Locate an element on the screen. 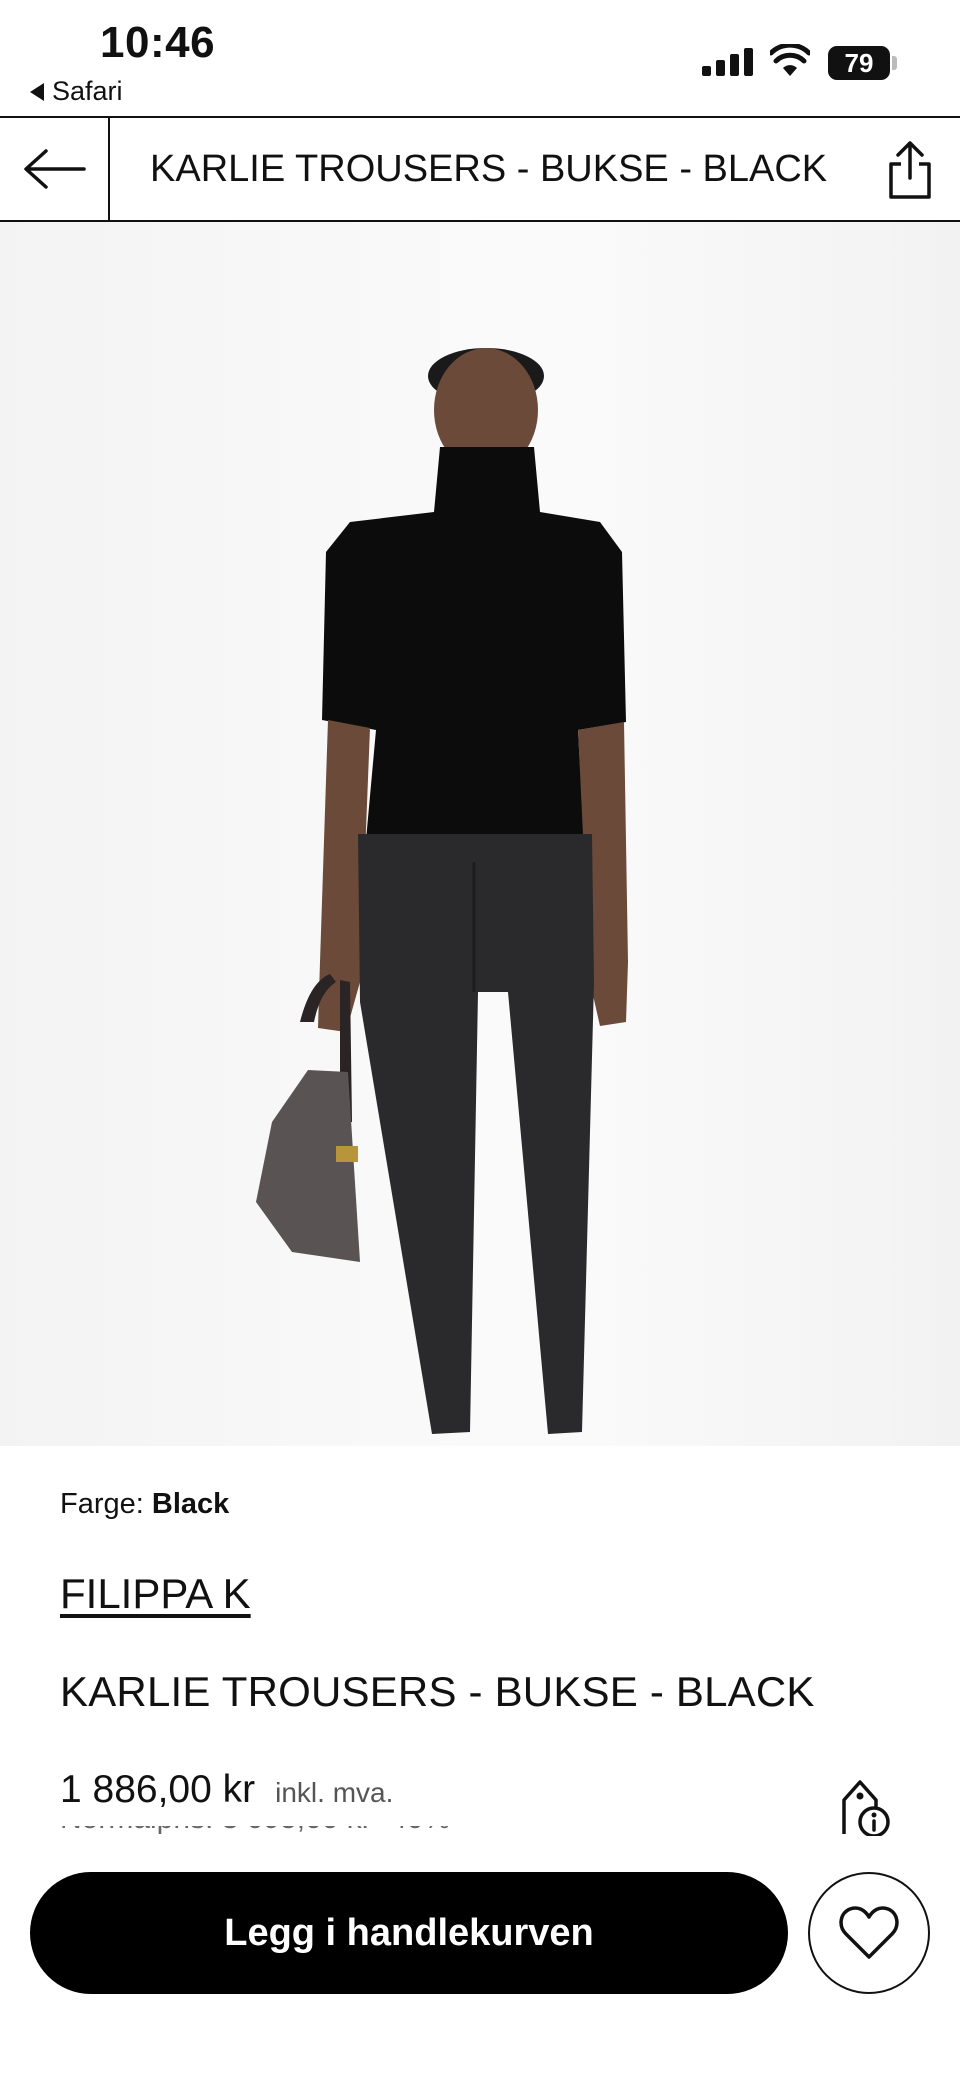 Image resolution: width=960 pixels, height=2078 pixels. back-triangle-icon is located at coordinates (37, 91).